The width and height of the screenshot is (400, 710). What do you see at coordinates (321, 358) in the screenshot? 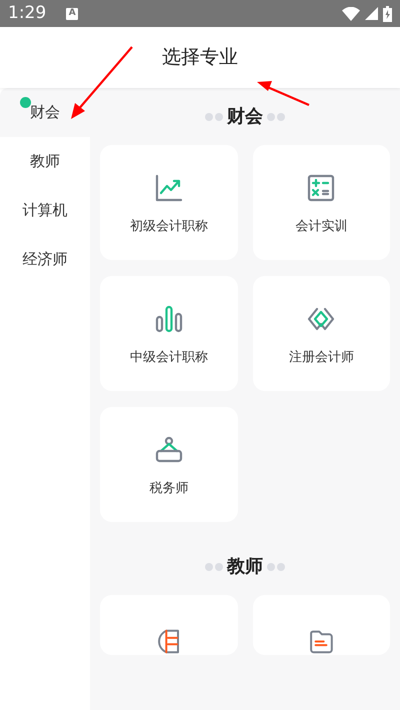
I see `course-label: 注册会计师` at bounding box center [321, 358].